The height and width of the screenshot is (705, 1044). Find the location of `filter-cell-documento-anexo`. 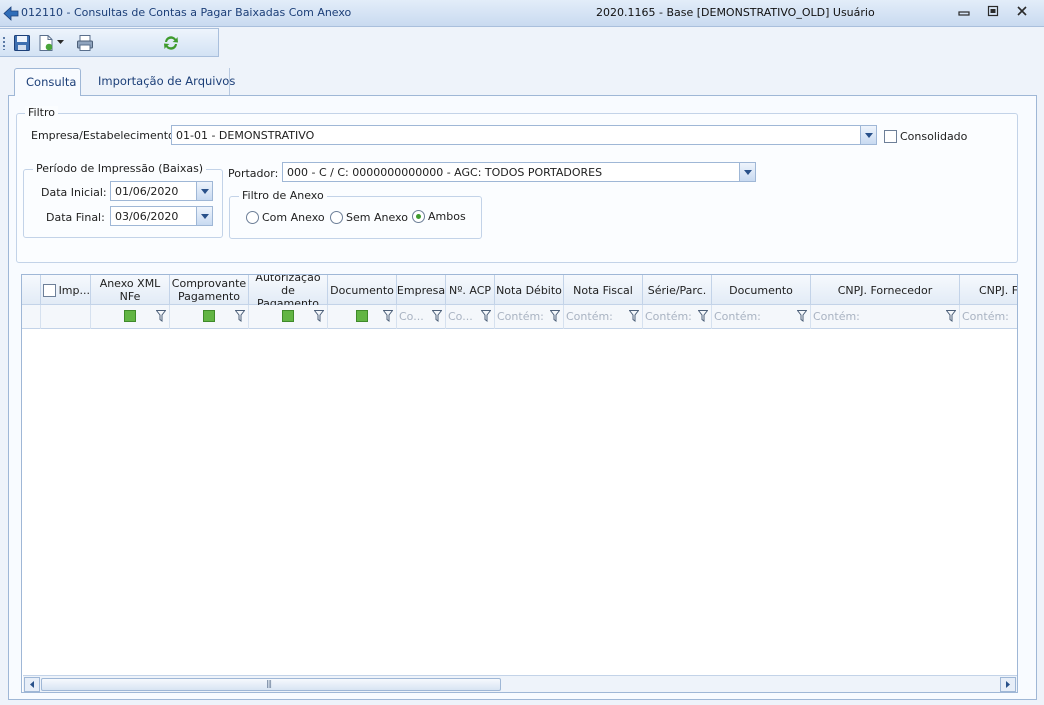

filter-cell-documento-anexo is located at coordinates (362, 317).